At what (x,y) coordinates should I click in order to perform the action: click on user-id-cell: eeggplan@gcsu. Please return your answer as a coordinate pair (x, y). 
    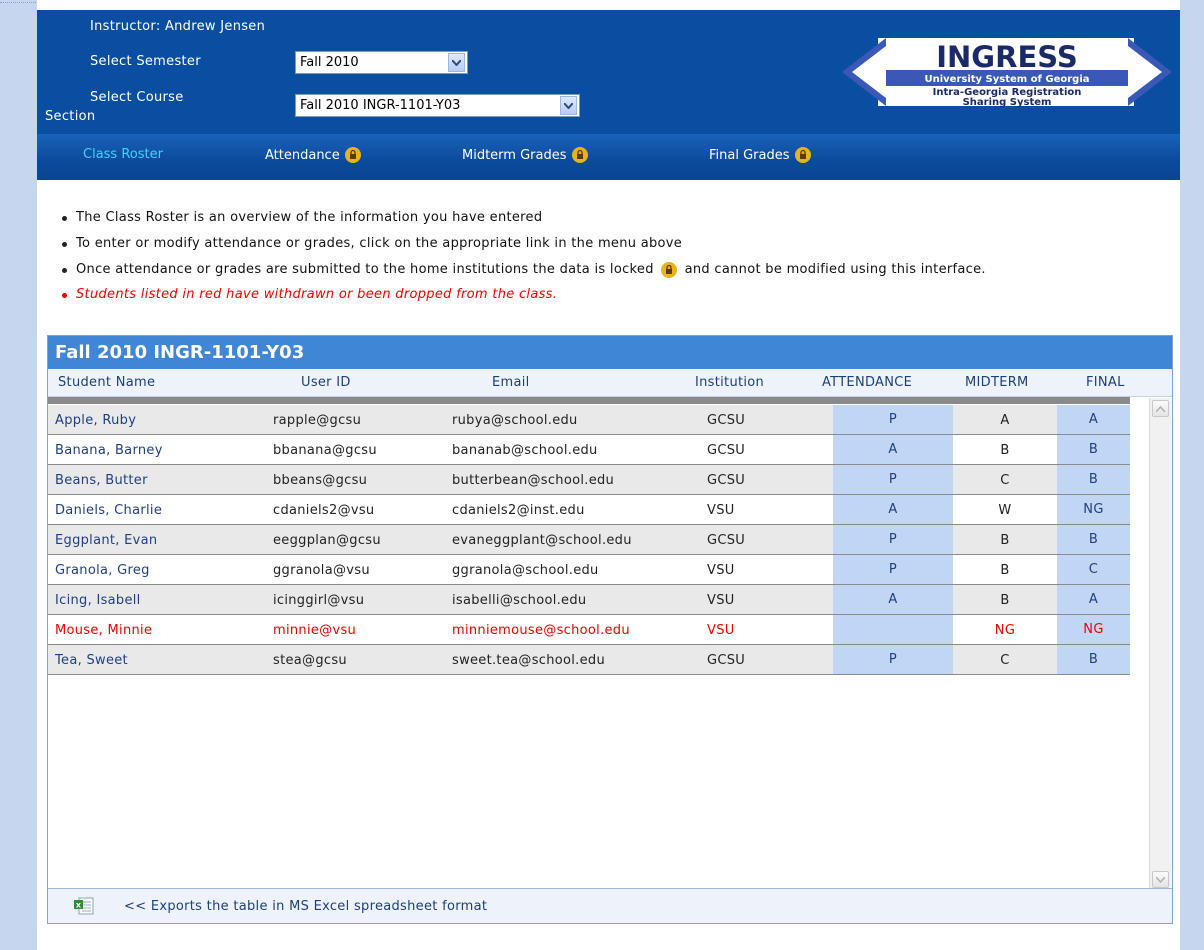
    Looking at the image, I should click on (327, 540).